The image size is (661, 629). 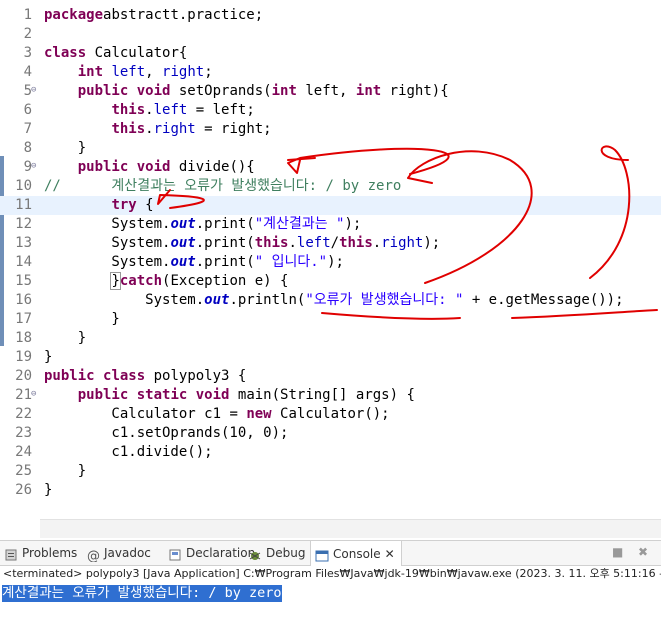 I want to click on code-token: ;, so click(x=208, y=72).